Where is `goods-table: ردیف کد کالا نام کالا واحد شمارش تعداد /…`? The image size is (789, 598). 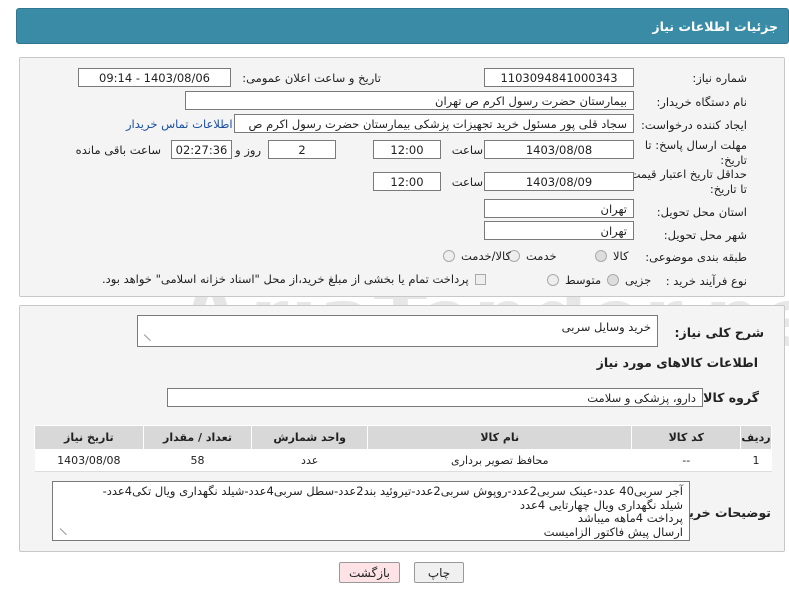
goods-table: ردیف کد کالا نام کالا واحد شمارش تعداد /… is located at coordinates (403, 448).